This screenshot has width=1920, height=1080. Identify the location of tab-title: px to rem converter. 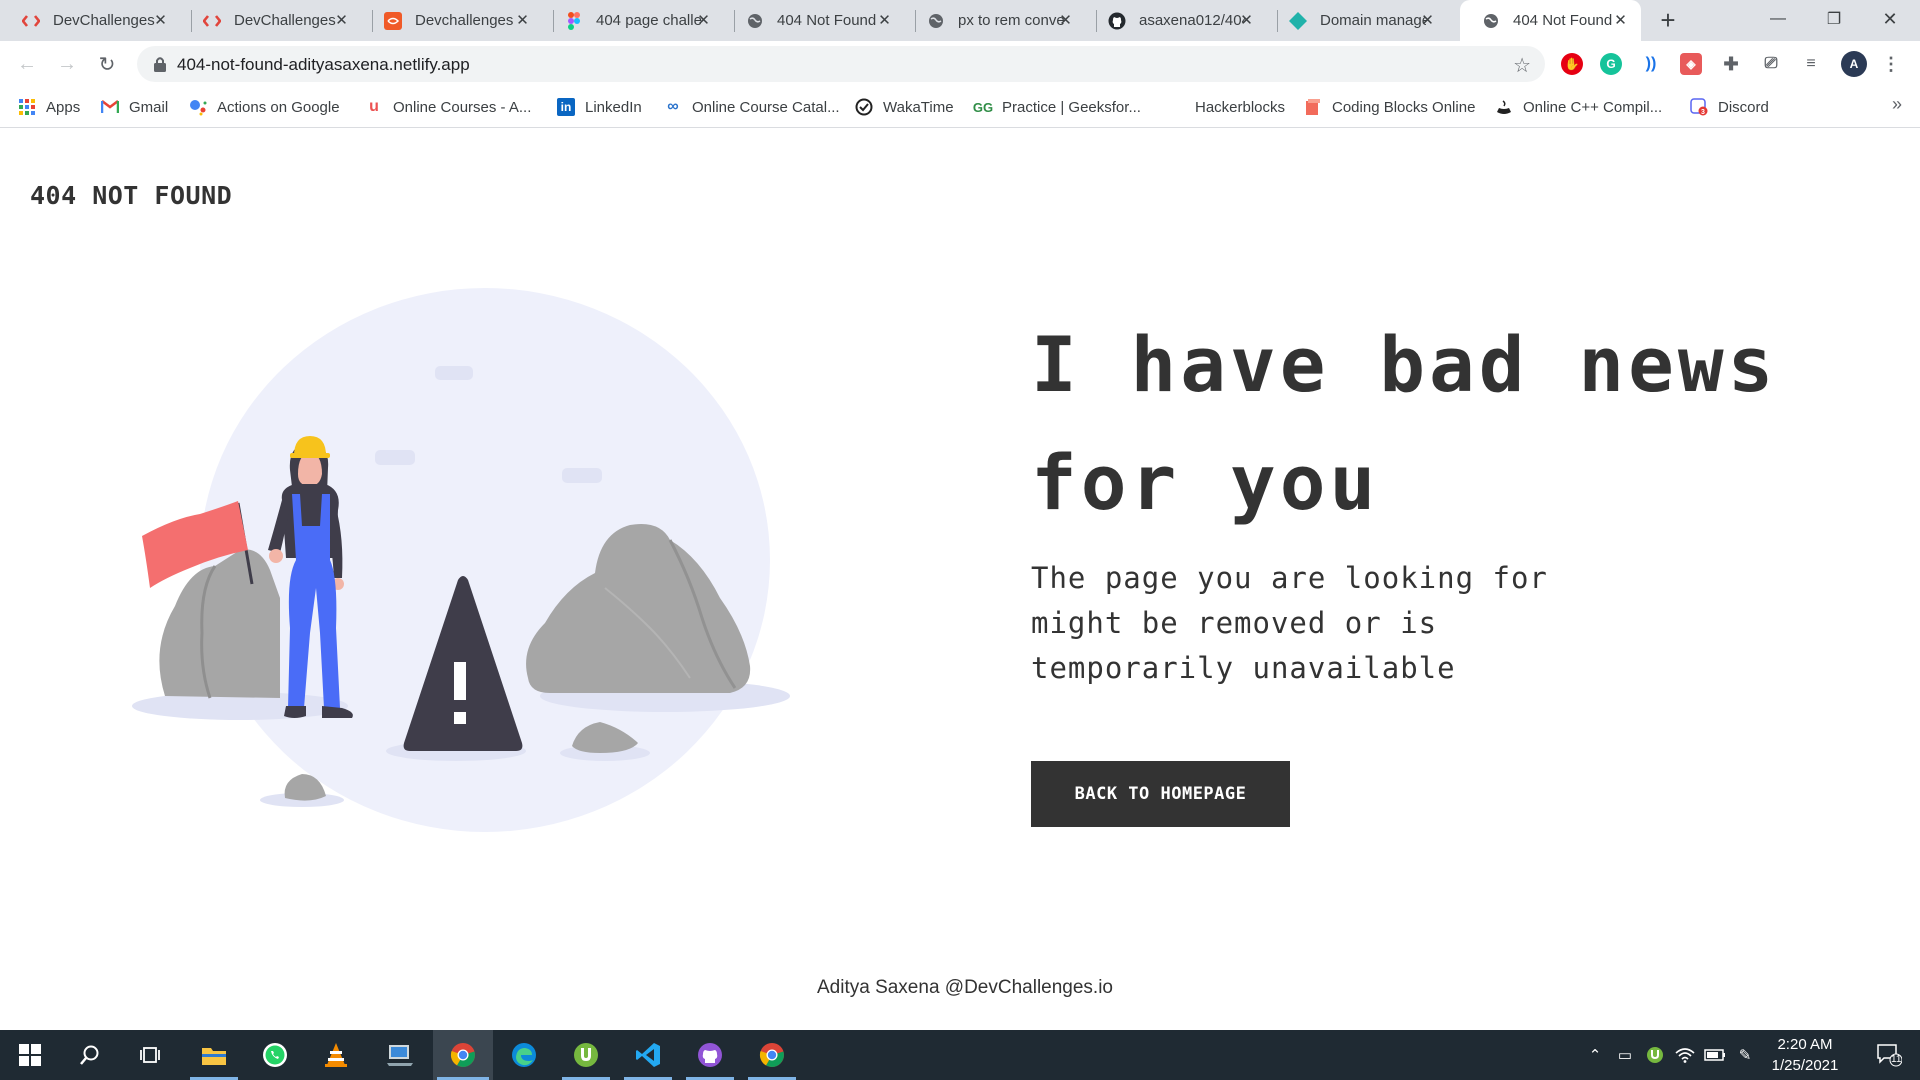
(1011, 20).